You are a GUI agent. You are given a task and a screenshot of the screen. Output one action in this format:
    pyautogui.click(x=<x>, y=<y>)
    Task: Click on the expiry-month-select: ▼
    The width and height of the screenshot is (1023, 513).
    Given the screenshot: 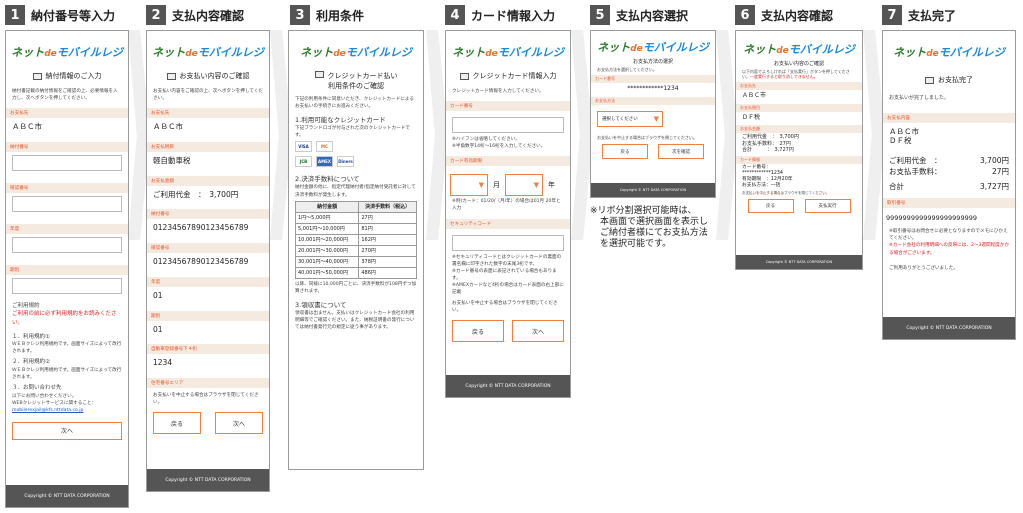 What is the action you would take?
    pyautogui.click(x=469, y=185)
    